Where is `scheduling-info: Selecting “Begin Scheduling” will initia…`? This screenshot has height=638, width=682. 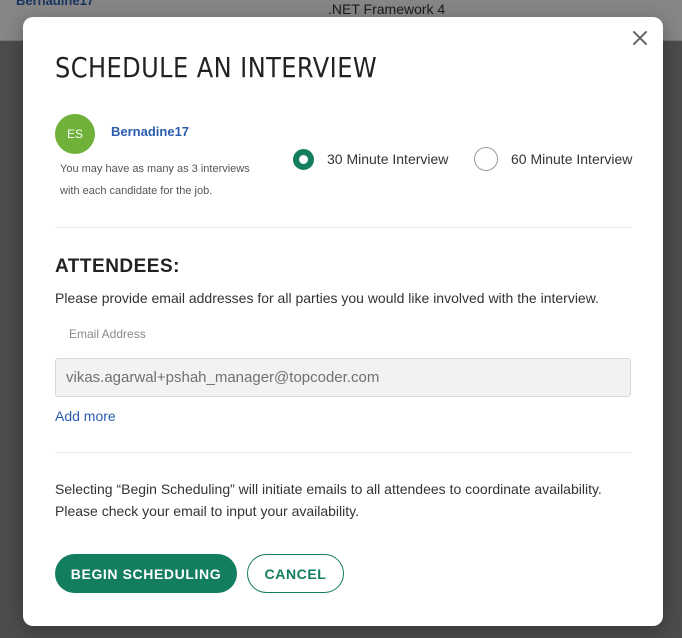
scheduling-info: Selecting “Begin Scheduling” will initia… is located at coordinates (345, 500).